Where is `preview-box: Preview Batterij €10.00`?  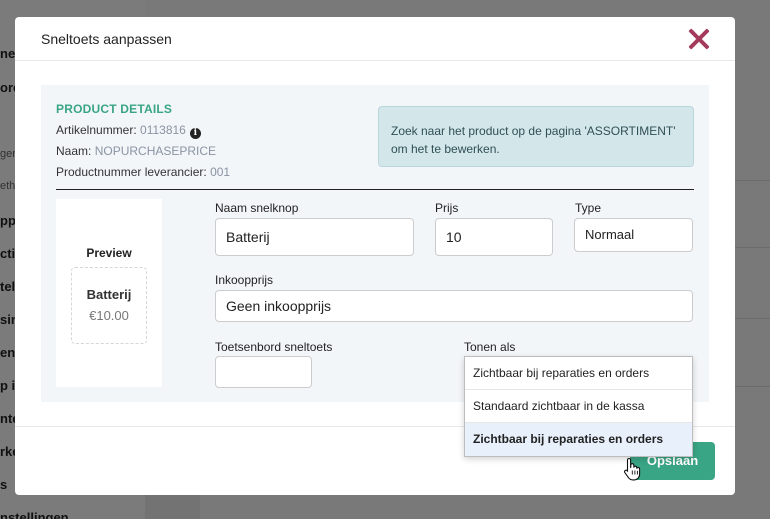
preview-box: Preview Batterij €10.00 is located at coordinates (109, 293).